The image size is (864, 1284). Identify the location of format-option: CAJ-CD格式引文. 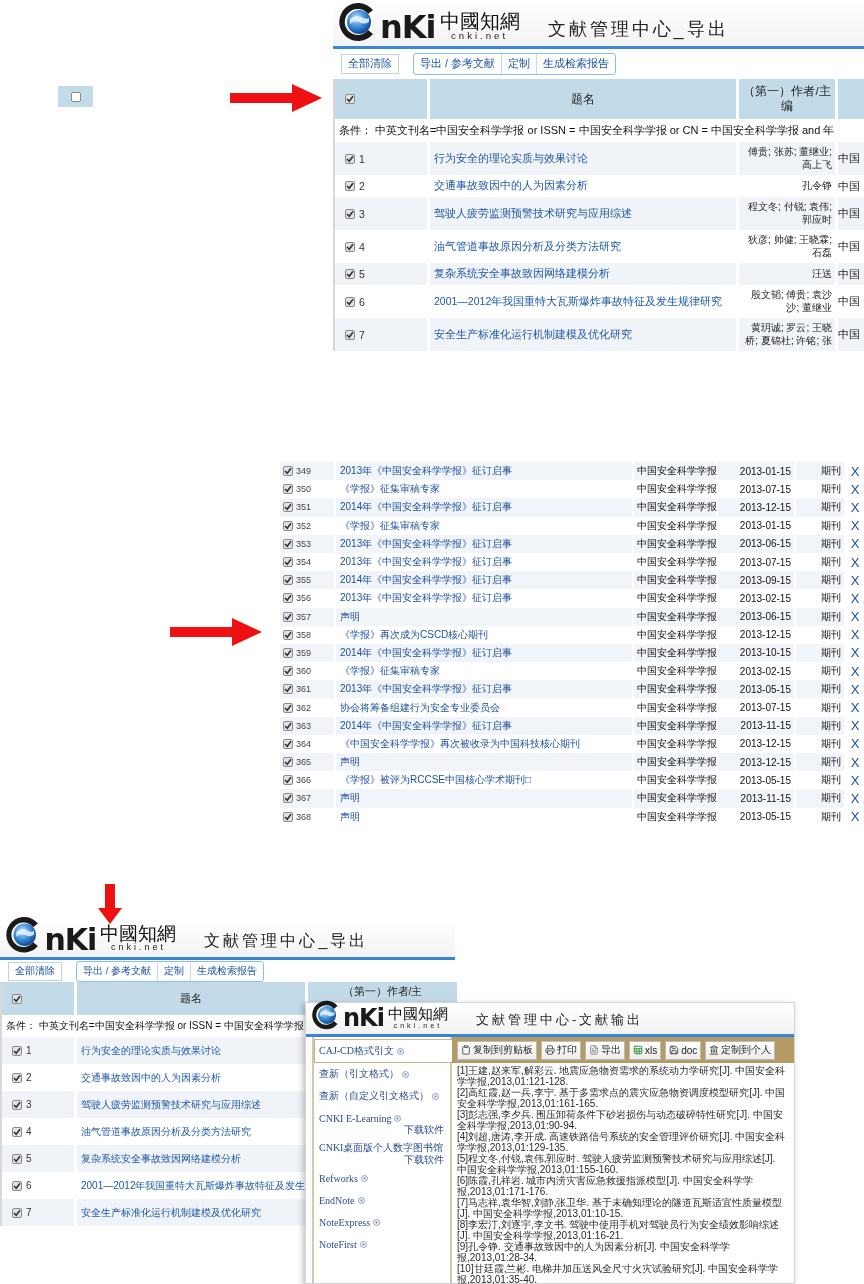
(384, 1051).